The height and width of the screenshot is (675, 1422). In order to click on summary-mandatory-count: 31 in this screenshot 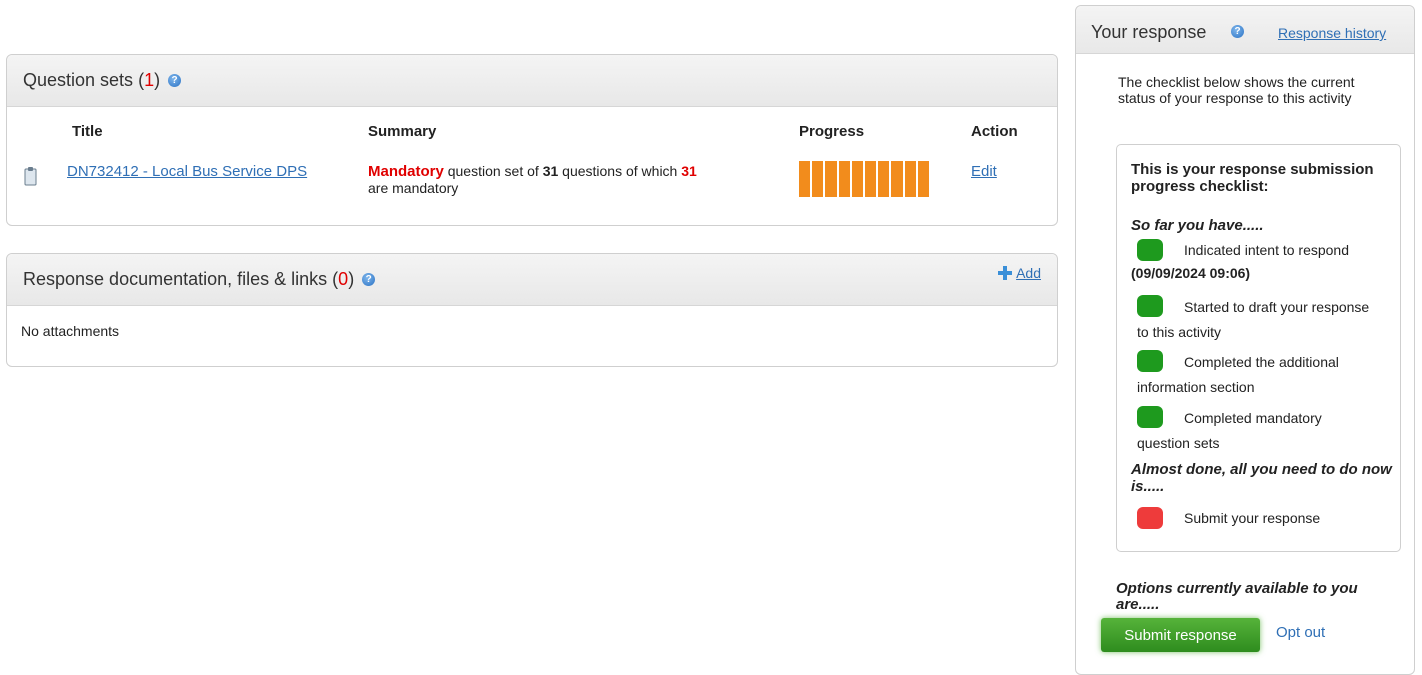, I will do `click(689, 171)`.